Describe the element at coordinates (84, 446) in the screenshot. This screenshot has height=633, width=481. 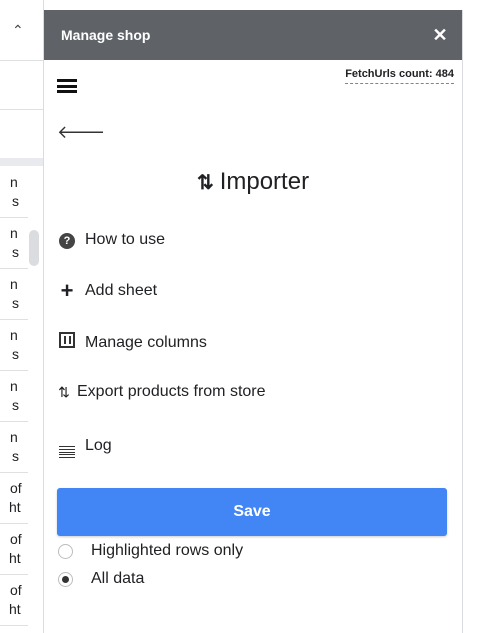
I see `menu-item-log: Log` at that location.